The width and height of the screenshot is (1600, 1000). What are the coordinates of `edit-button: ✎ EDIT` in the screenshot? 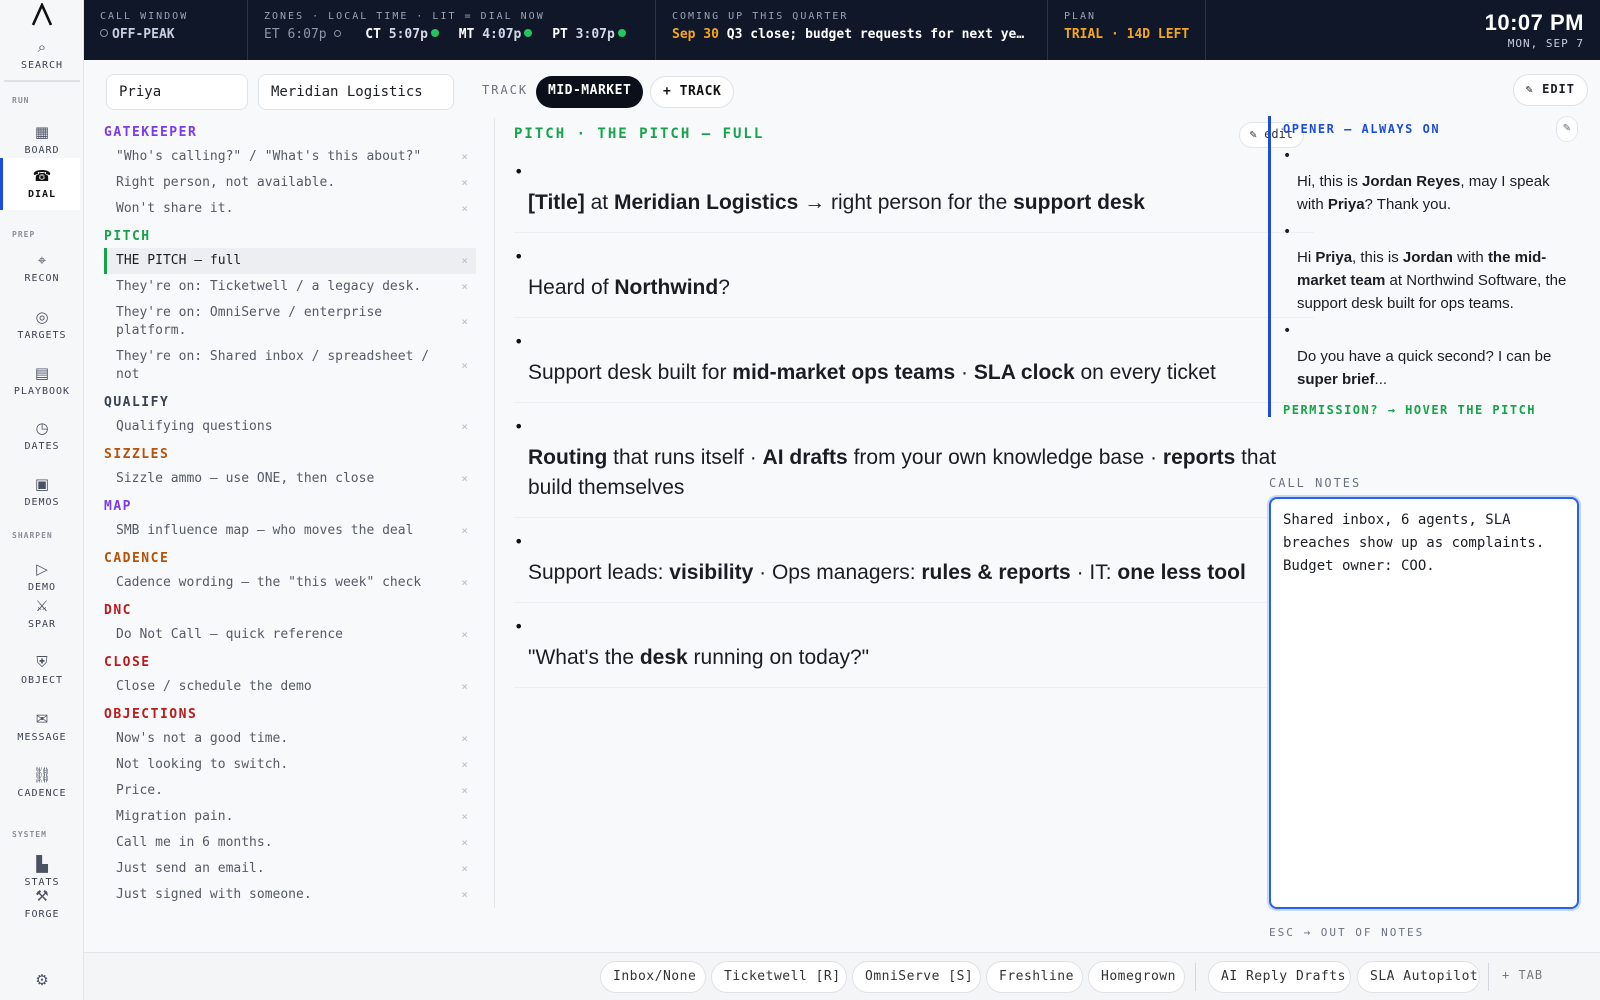 It's located at (1550, 90).